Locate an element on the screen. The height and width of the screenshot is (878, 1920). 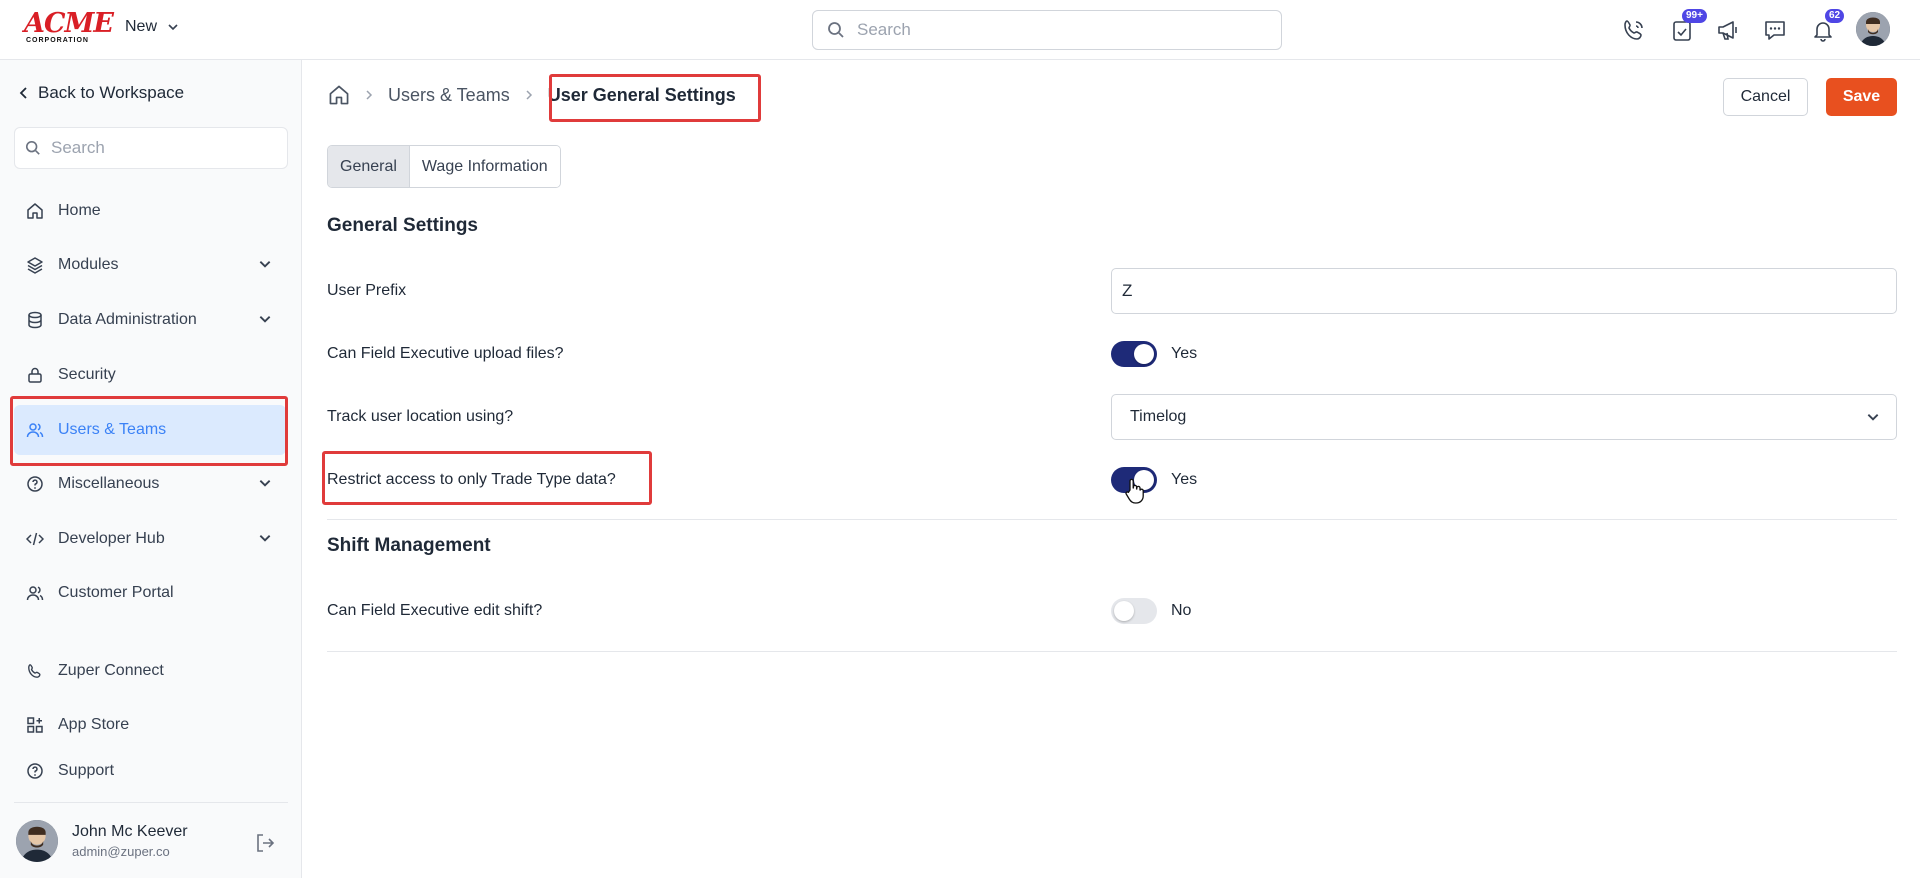
upload-files-value: Yes is located at coordinates (1184, 353).